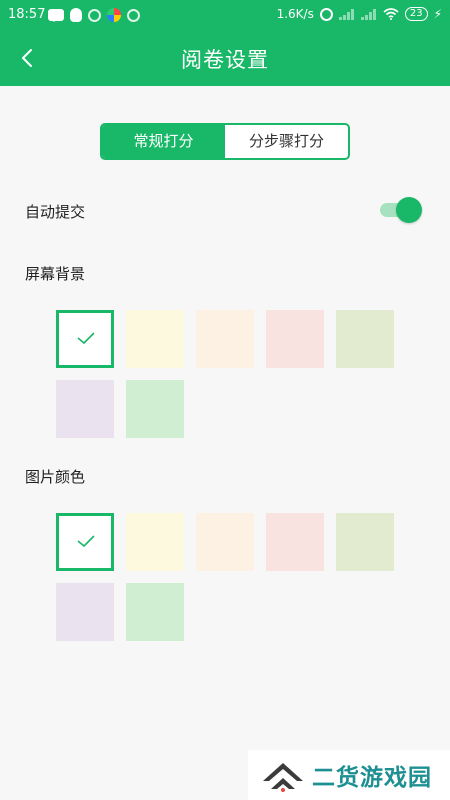  Describe the element at coordinates (416, 14) in the screenshot. I see `battery-icon: 23` at that location.